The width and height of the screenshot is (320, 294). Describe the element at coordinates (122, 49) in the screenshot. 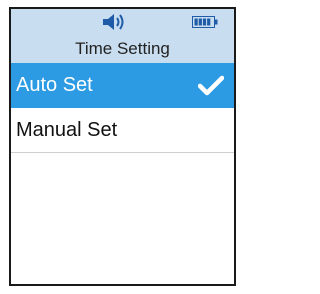

I see `page-title: Time Setting` at that location.